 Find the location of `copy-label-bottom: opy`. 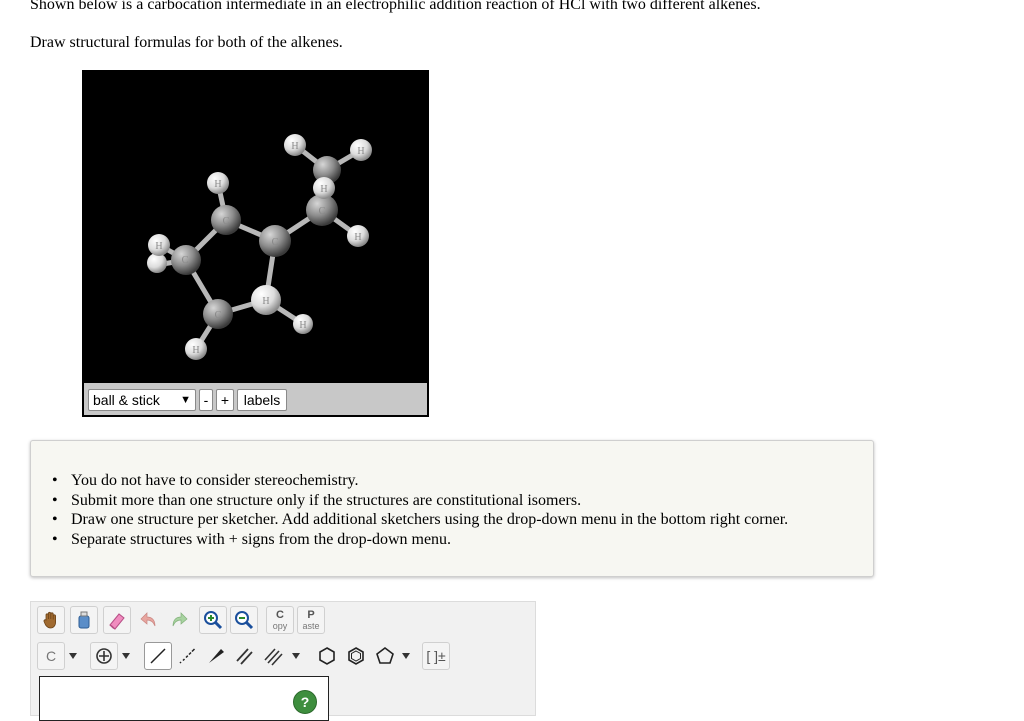

copy-label-bottom: opy is located at coordinates (280, 626).